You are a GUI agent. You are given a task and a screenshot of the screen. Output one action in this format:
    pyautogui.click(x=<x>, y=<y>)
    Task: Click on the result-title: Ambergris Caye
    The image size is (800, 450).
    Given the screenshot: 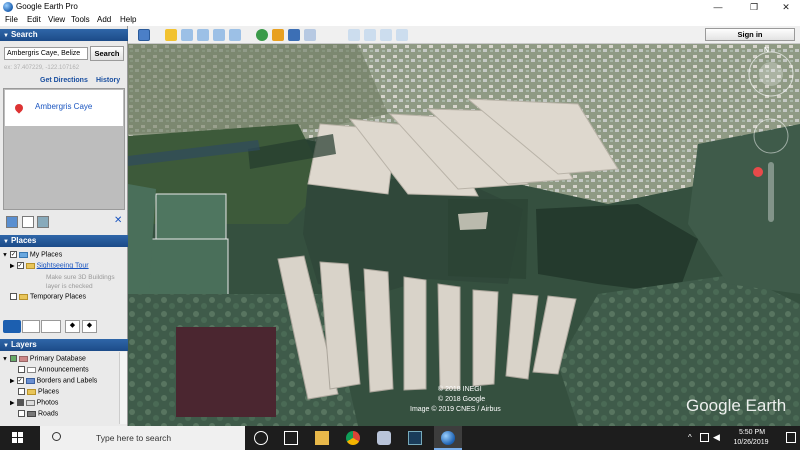 What is the action you would take?
    pyautogui.click(x=63, y=106)
    